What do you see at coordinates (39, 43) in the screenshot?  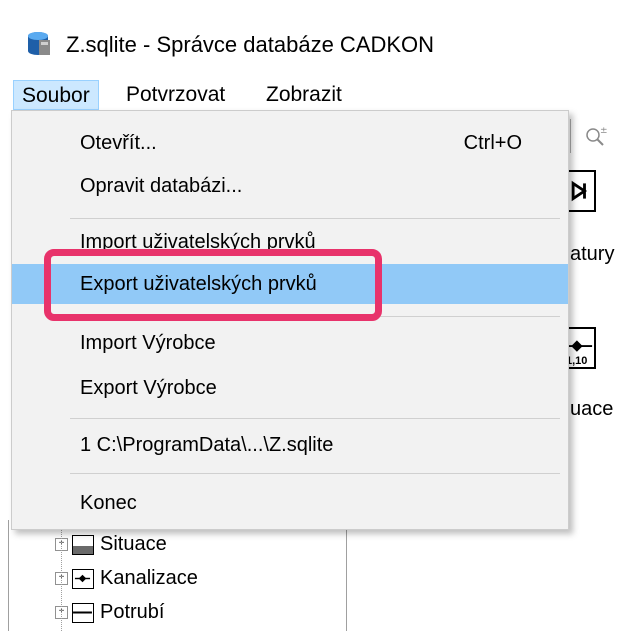 I see `database-icon` at bounding box center [39, 43].